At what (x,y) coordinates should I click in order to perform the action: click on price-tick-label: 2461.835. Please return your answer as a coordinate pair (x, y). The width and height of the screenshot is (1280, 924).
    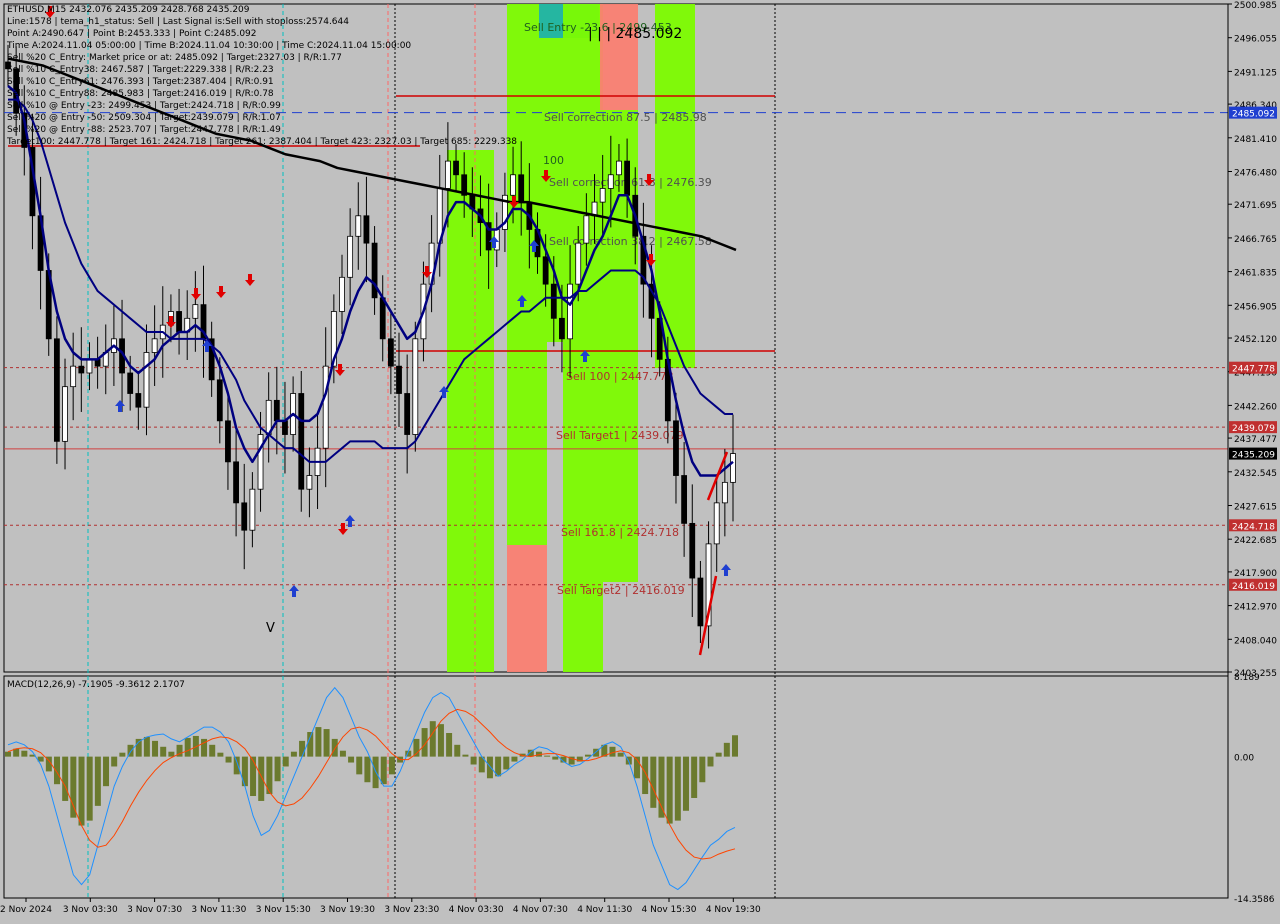
    Looking at the image, I should click on (1255, 274).